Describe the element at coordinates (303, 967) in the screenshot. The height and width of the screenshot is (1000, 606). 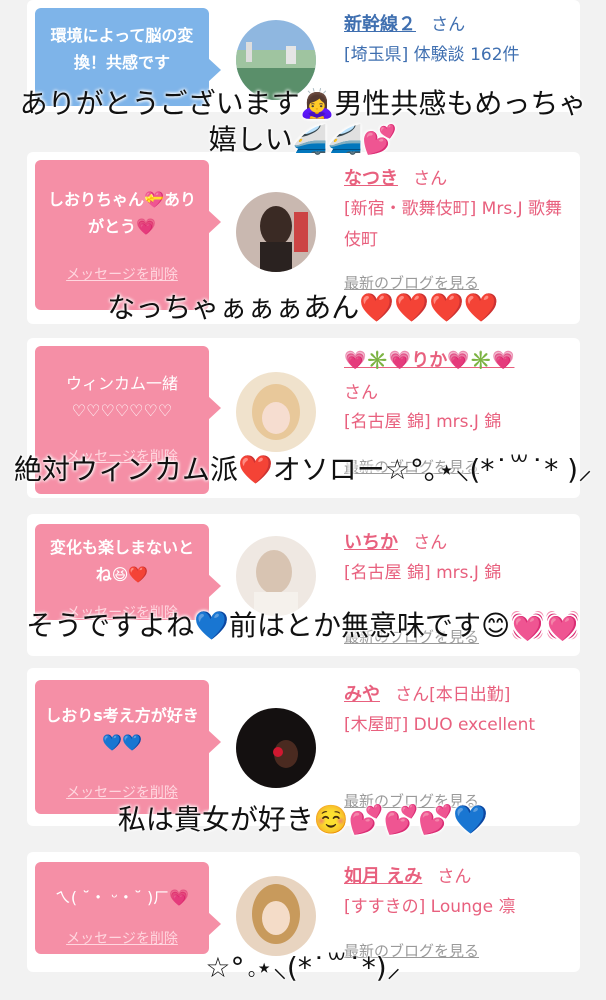
I see `overlay-caption-6: ☆°｡⋆⸜(*˙꒳˙*)⸝` at that location.